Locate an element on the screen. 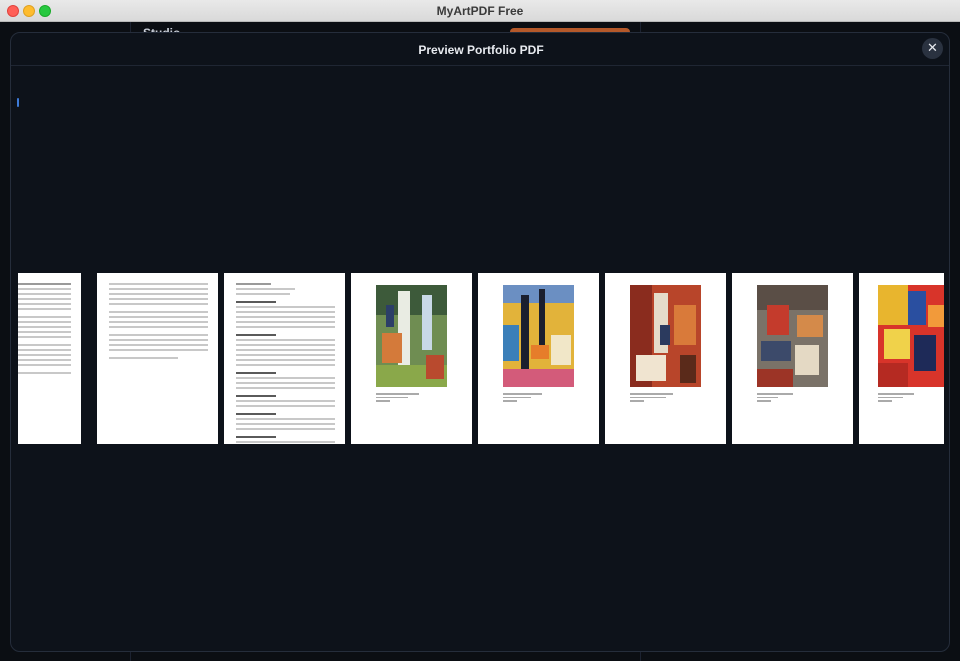  modal-header: Preview Portfolio PDF ✕ is located at coordinates (480, 49).